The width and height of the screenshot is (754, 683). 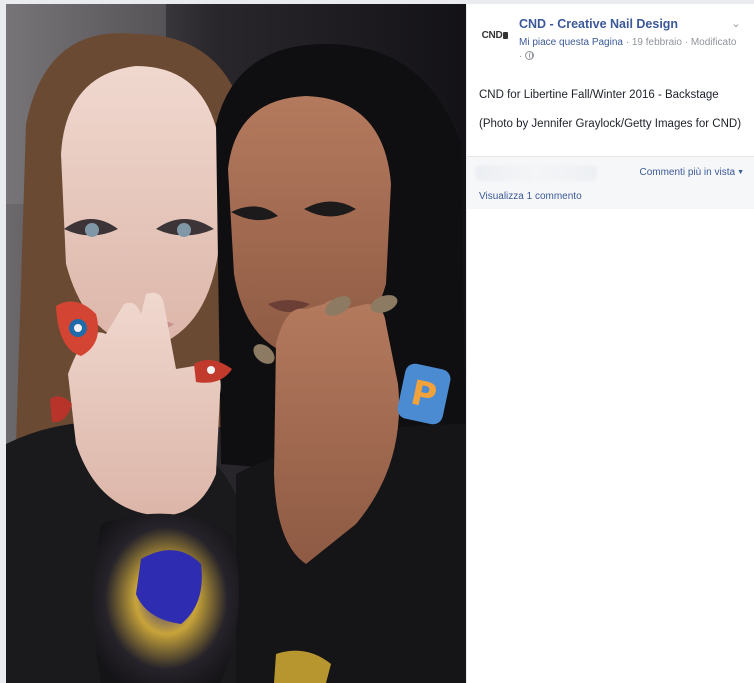 What do you see at coordinates (506, 35) in the screenshot?
I see `logo-mark-icon` at bounding box center [506, 35].